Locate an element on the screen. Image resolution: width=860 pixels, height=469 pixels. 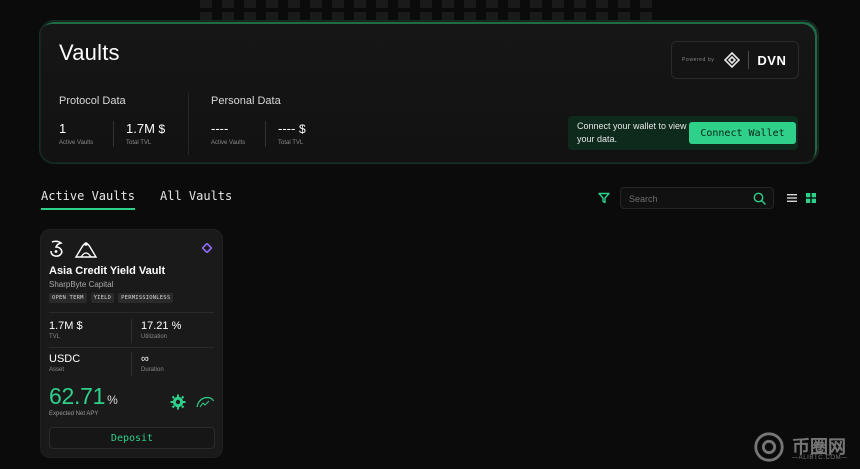
protocol-total-tvl-stat: 1.7M $ Total TVL is located at coordinates (145, 133).